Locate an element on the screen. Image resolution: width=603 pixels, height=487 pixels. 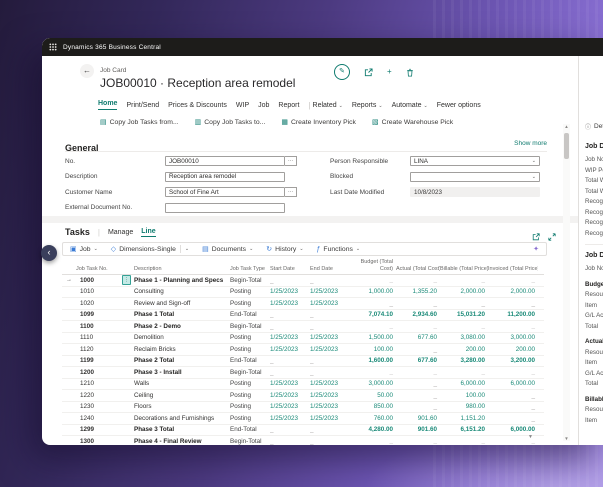
invoiced-cell: 200.00 is located at coordinates (513, 349).